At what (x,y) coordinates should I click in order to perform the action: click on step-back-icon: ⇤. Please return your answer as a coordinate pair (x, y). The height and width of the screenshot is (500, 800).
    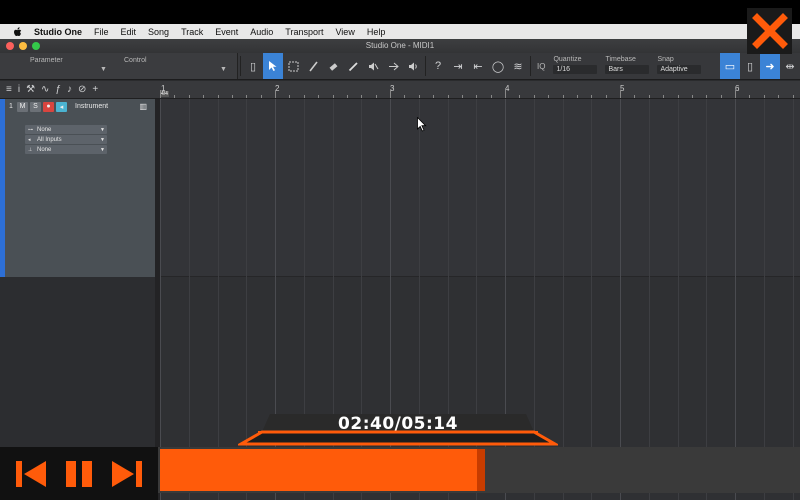
    Looking at the image, I should click on (478, 66).